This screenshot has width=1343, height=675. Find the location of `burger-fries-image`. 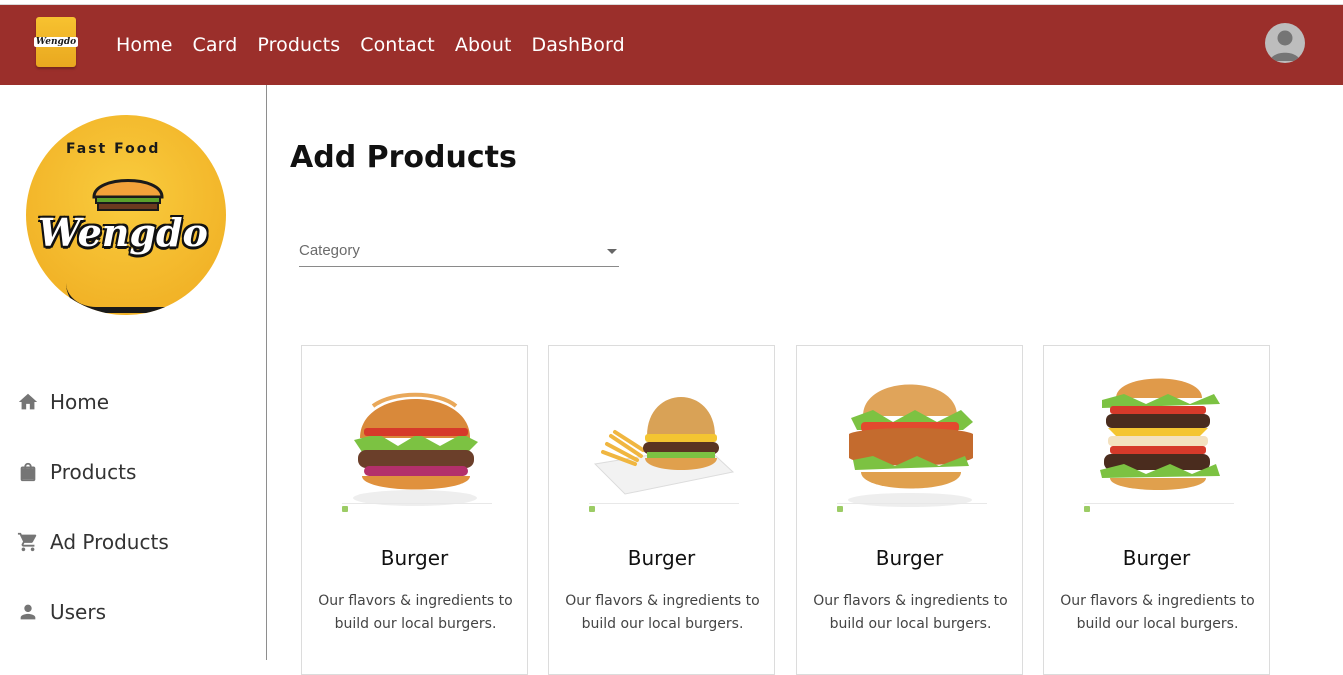

burger-fries-image is located at coordinates (664, 446).